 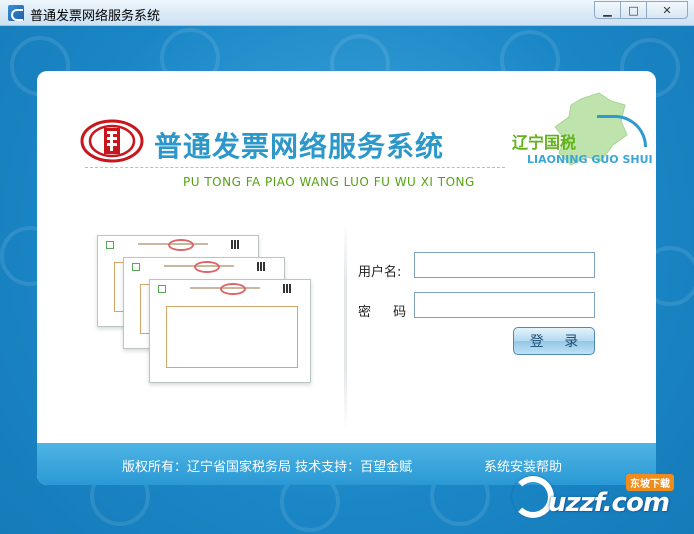 What do you see at coordinates (295, 167) in the screenshot?
I see `title-divider` at bounding box center [295, 167].